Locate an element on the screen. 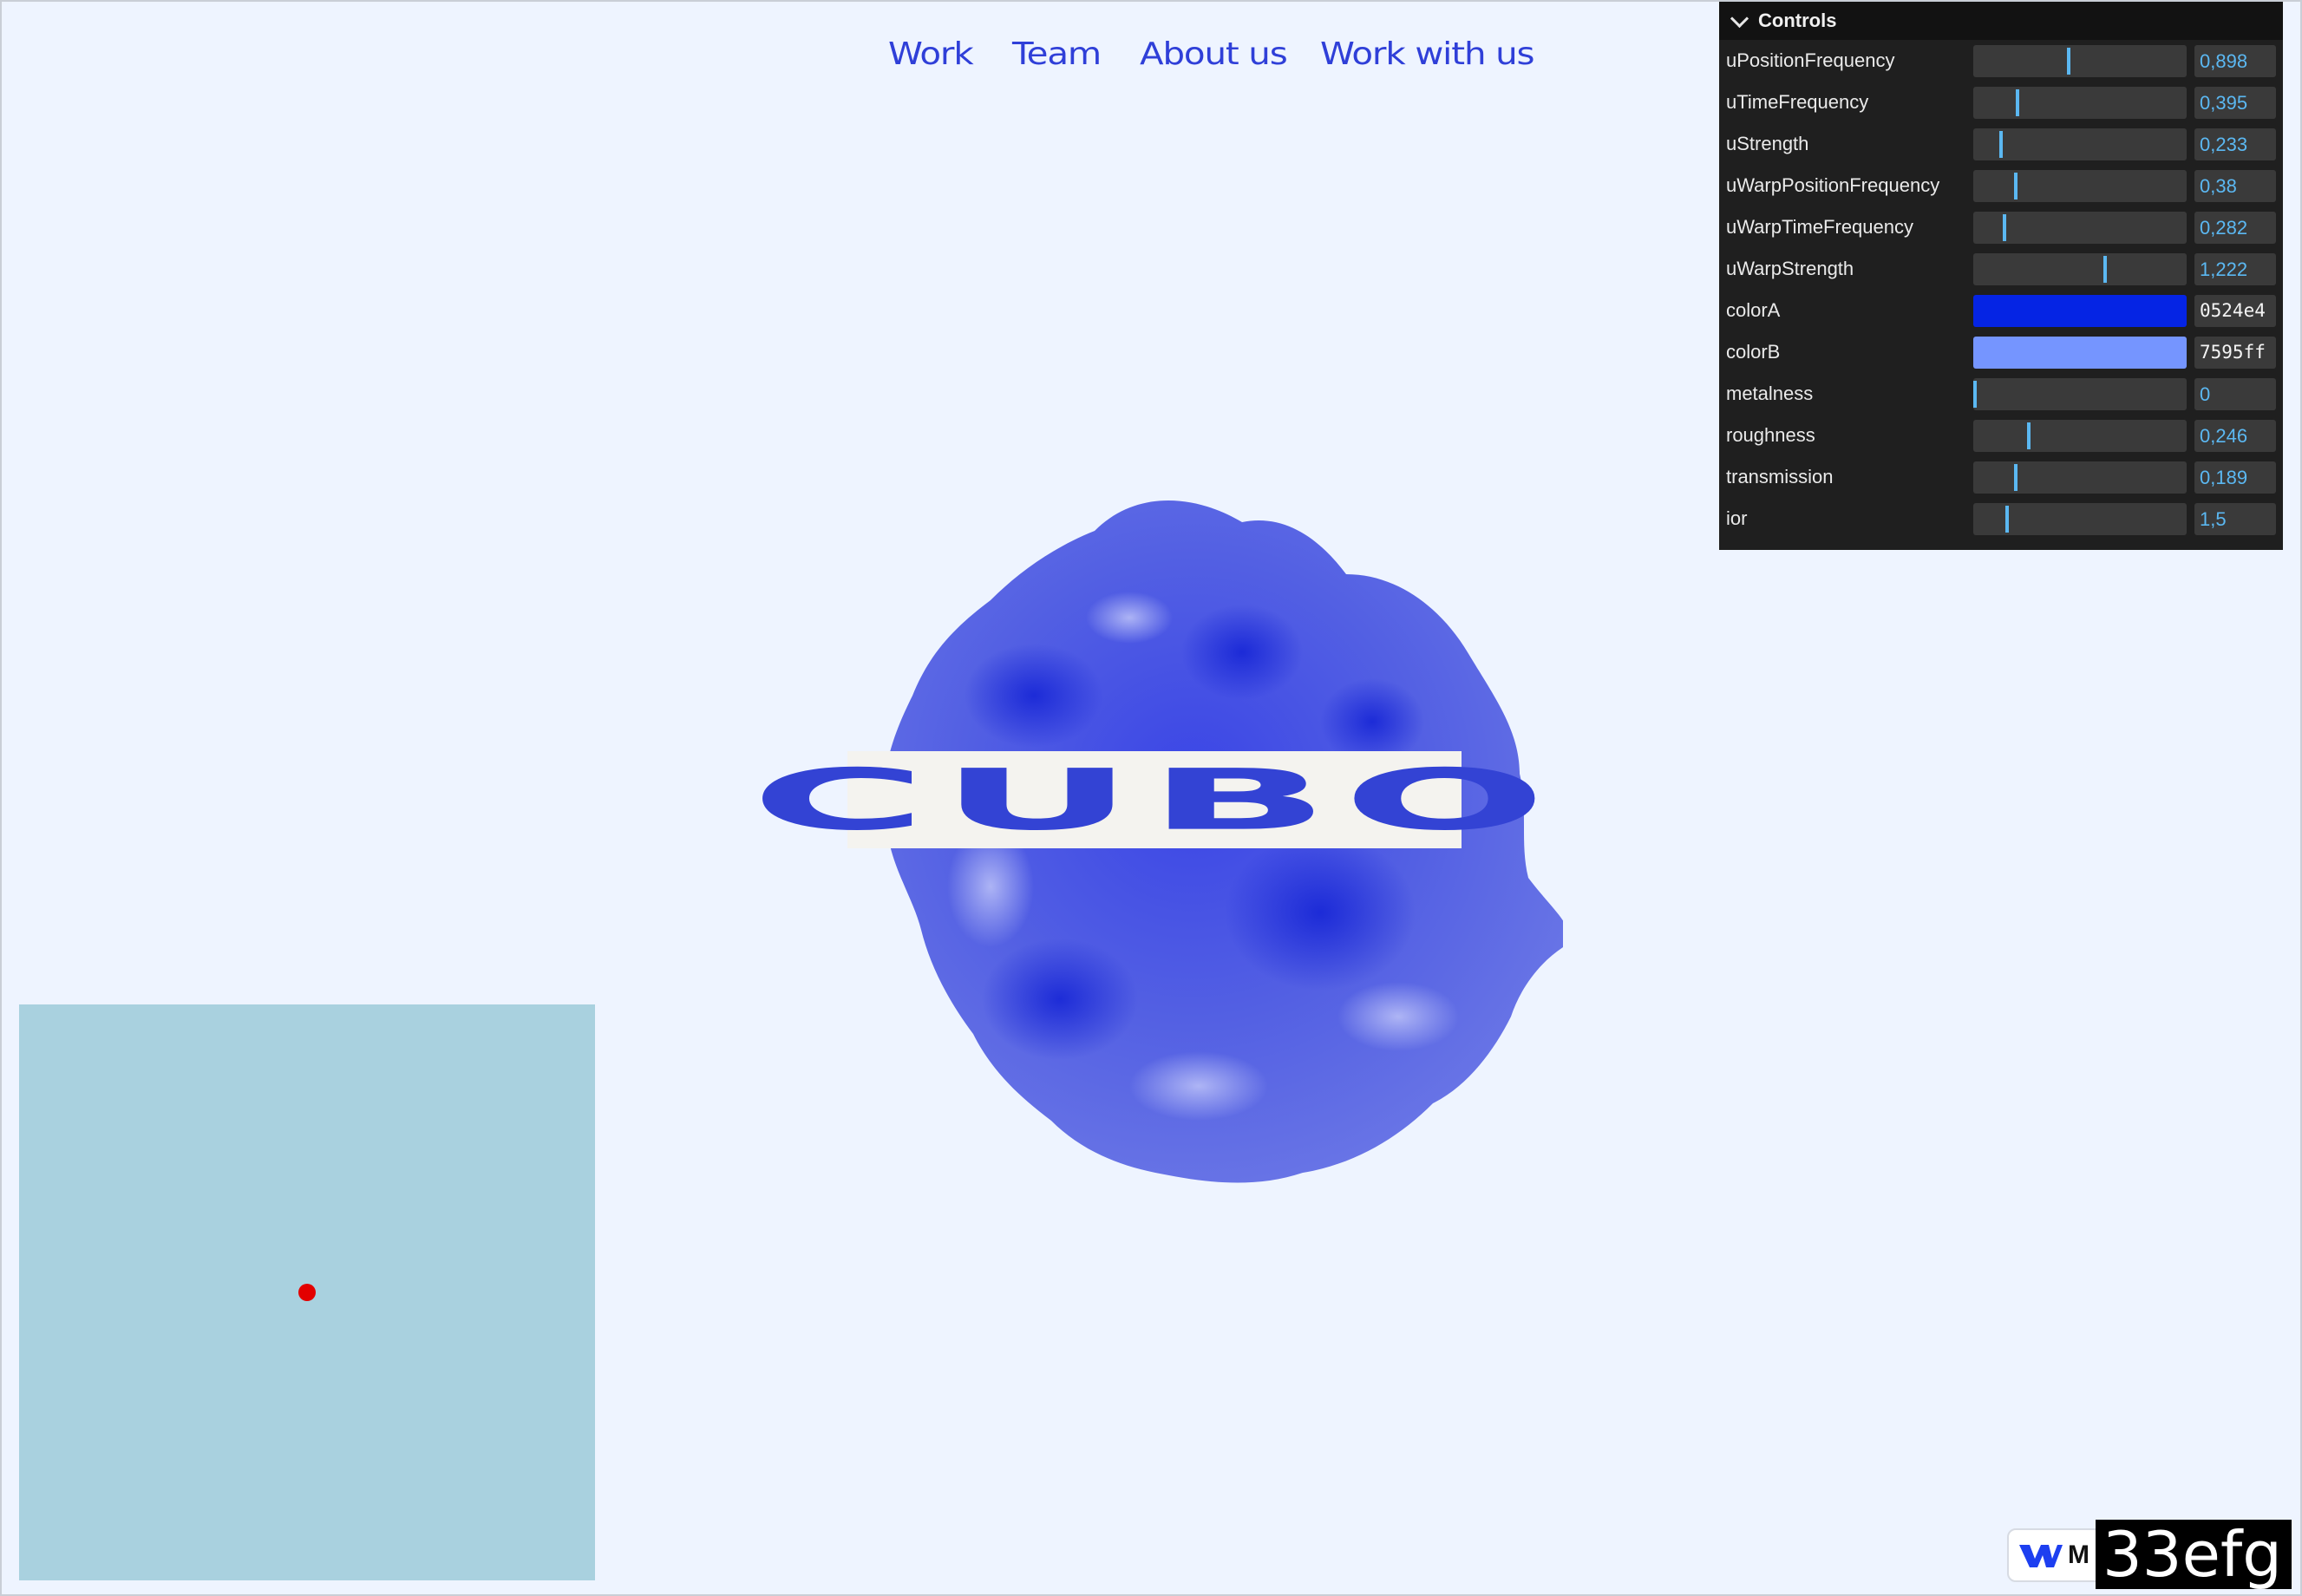 This screenshot has height=1596, width=2302. control-row-u-warp-position-frequency: uWarpPositionFrequency 0,38 is located at coordinates (2001, 185).